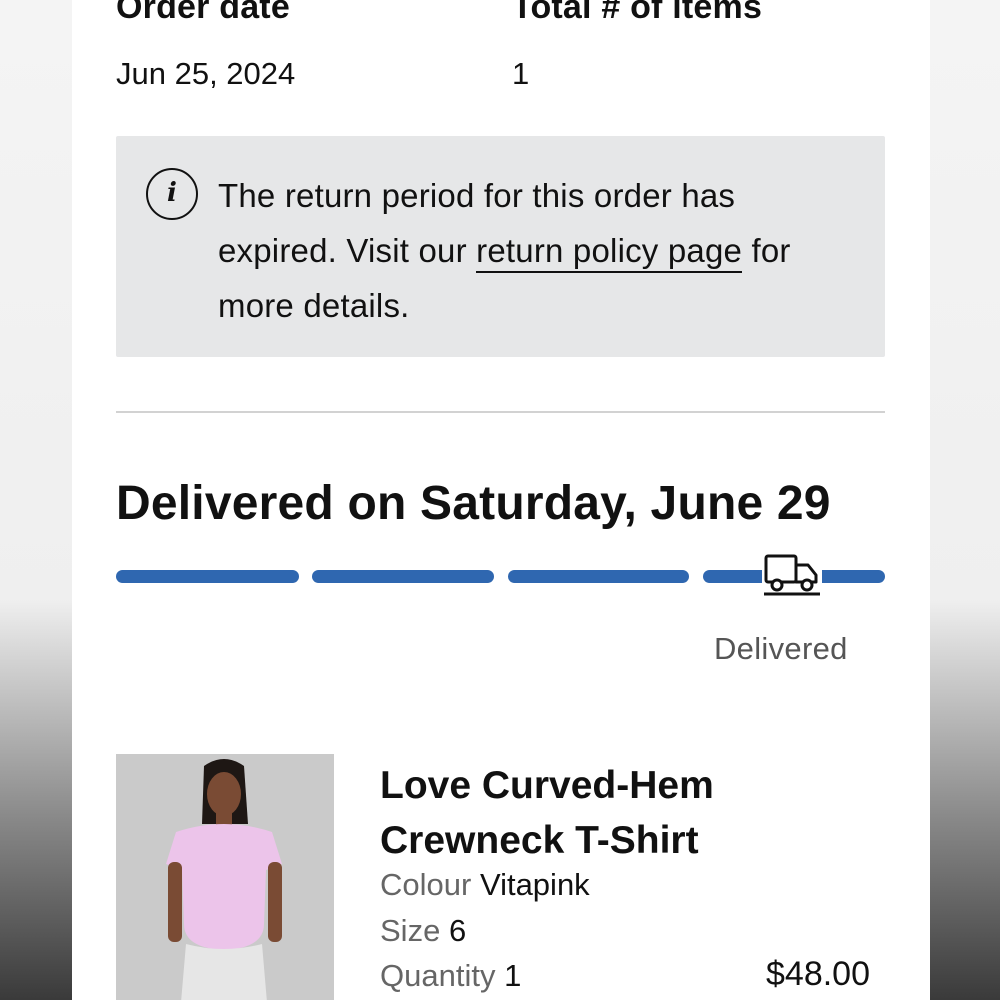 The height and width of the screenshot is (1000, 1000). Describe the element at coordinates (818, 974) in the screenshot. I see `product-price: $48.00` at that location.